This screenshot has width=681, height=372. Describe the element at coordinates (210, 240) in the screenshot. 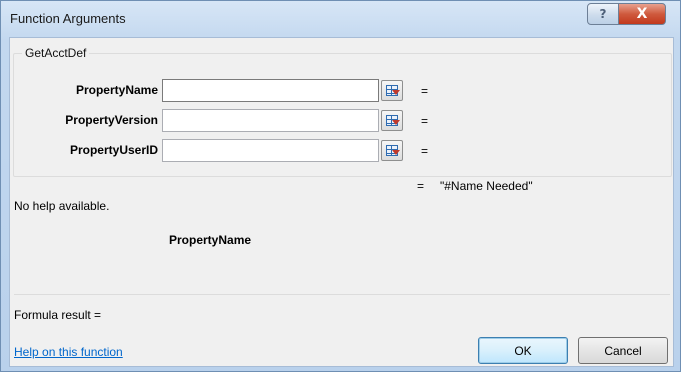

I see `current-parameter-name: PropertyName` at that location.